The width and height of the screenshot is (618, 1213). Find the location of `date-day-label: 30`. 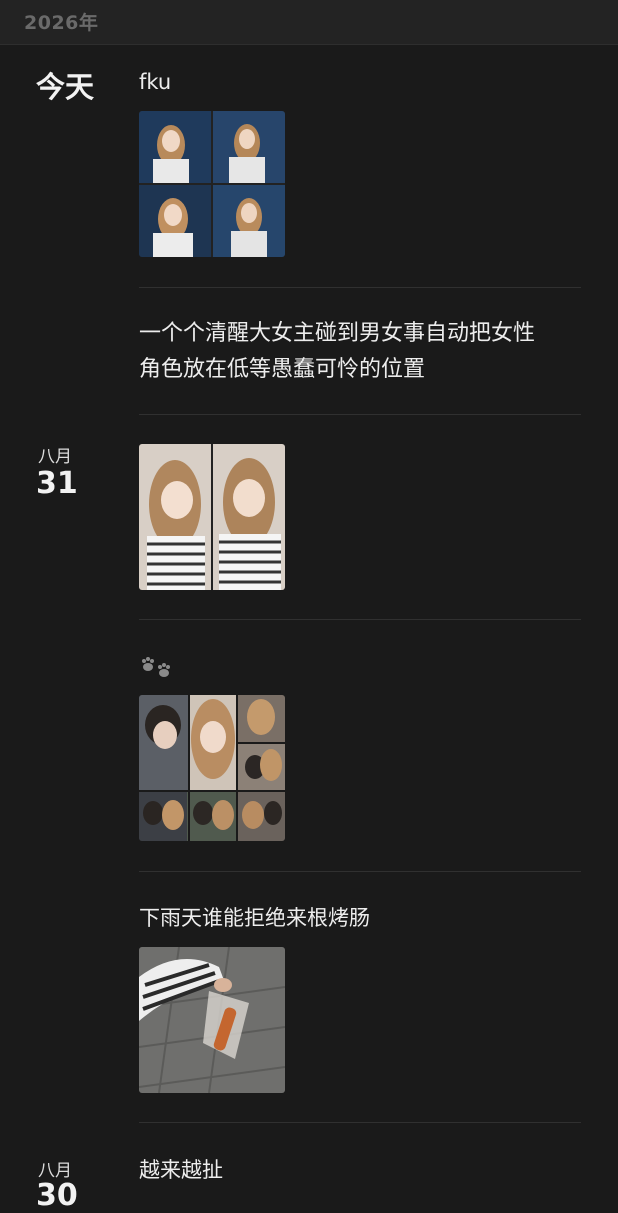

date-day-label: 30 is located at coordinates (57, 1195).